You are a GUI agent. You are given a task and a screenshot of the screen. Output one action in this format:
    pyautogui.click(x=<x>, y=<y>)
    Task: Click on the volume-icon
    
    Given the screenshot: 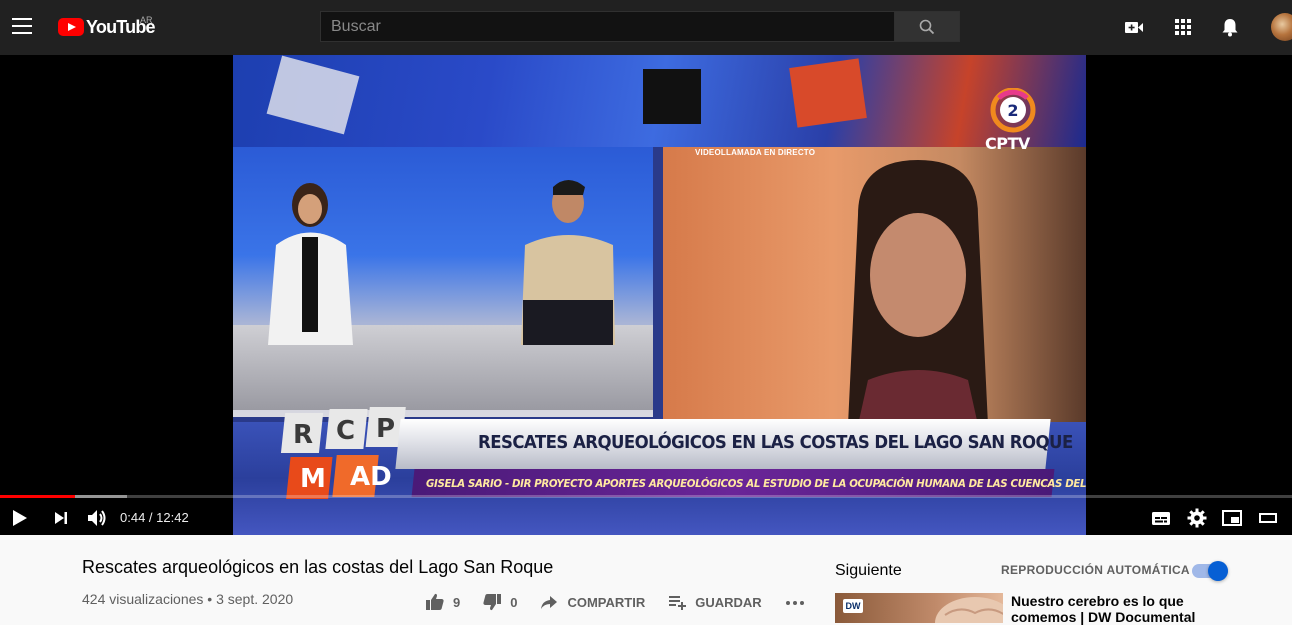 What is the action you would take?
    pyautogui.click(x=97, y=518)
    